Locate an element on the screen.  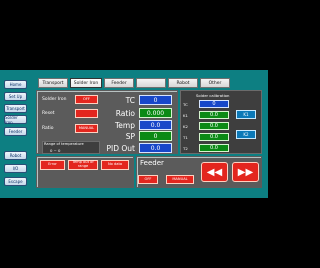
ratio-label: Ratio is located at coordinates (125, 113).